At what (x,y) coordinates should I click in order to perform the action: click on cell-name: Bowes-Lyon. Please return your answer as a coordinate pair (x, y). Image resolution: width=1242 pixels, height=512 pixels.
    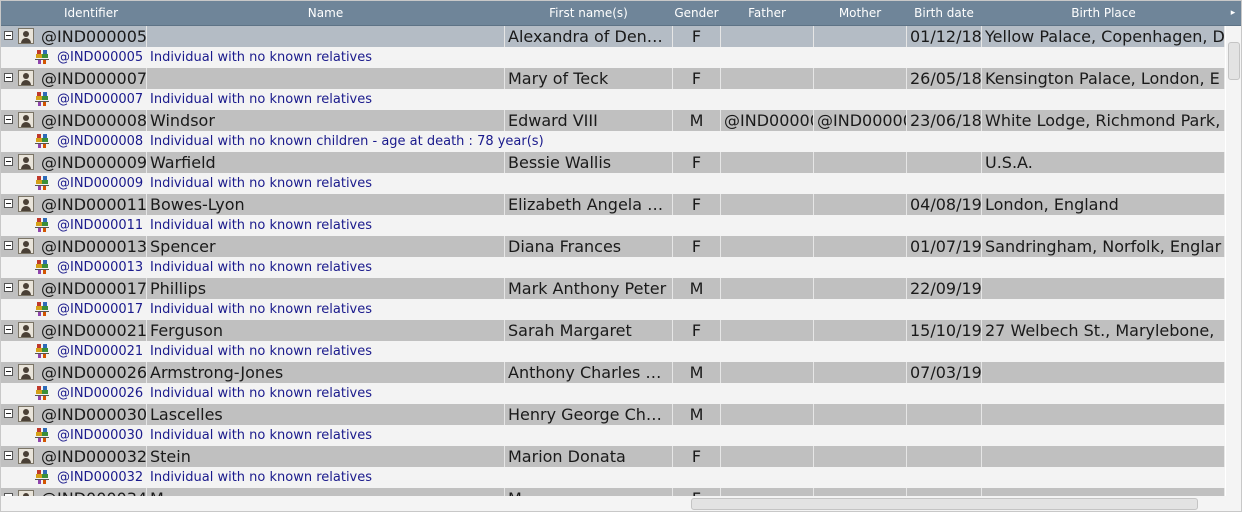
    Looking at the image, I should click on (326, 204).